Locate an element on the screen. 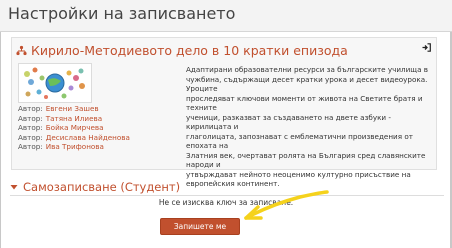 The width and height of the screenshot is (452, 248). course-image-graphic is located at coordinates (54, 83).